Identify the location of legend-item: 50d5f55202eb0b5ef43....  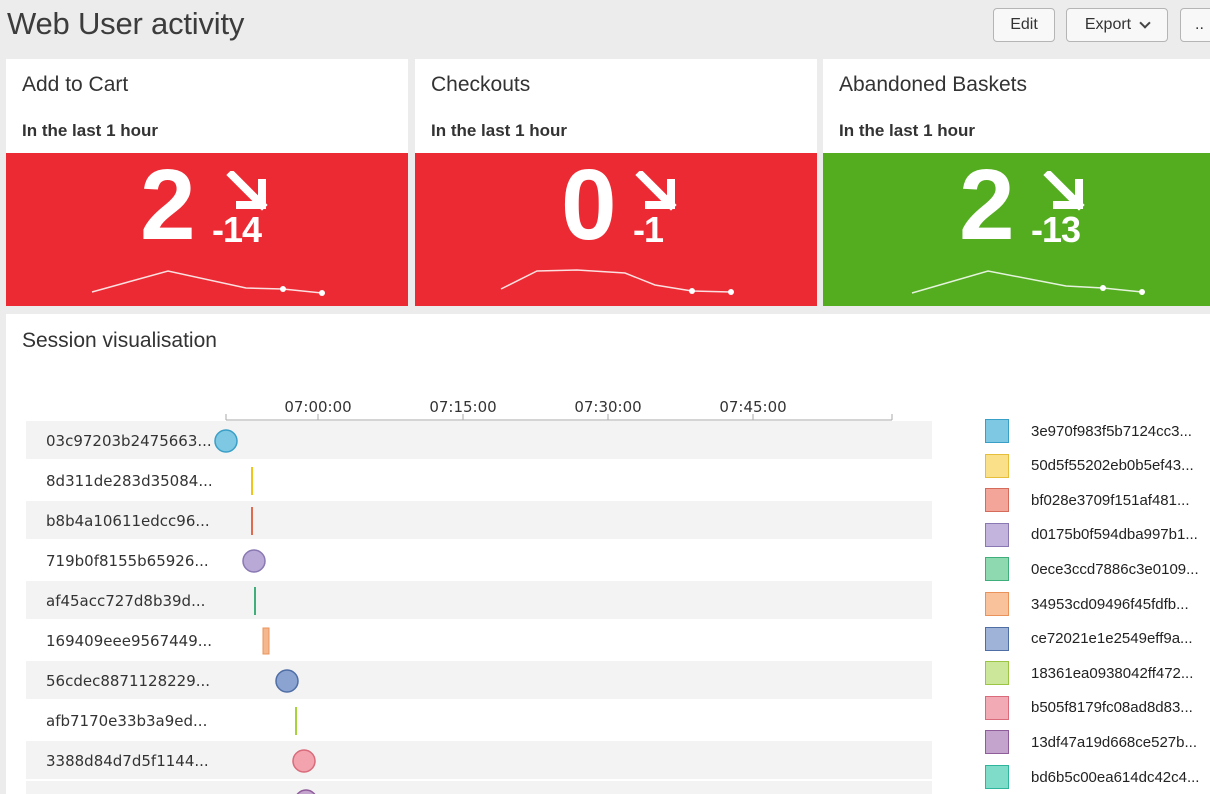
(1089, 466).